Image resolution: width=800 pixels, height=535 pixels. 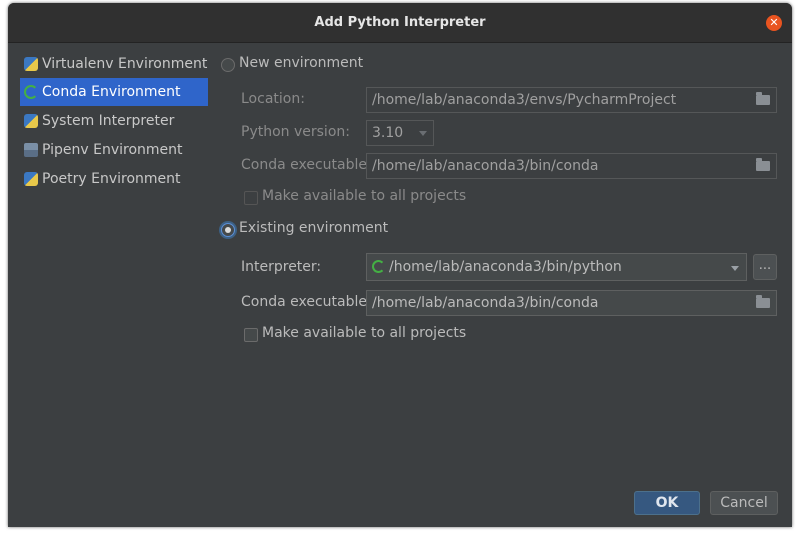 I want to click on python-version-select: 3.10, so click(x=400, y=133).